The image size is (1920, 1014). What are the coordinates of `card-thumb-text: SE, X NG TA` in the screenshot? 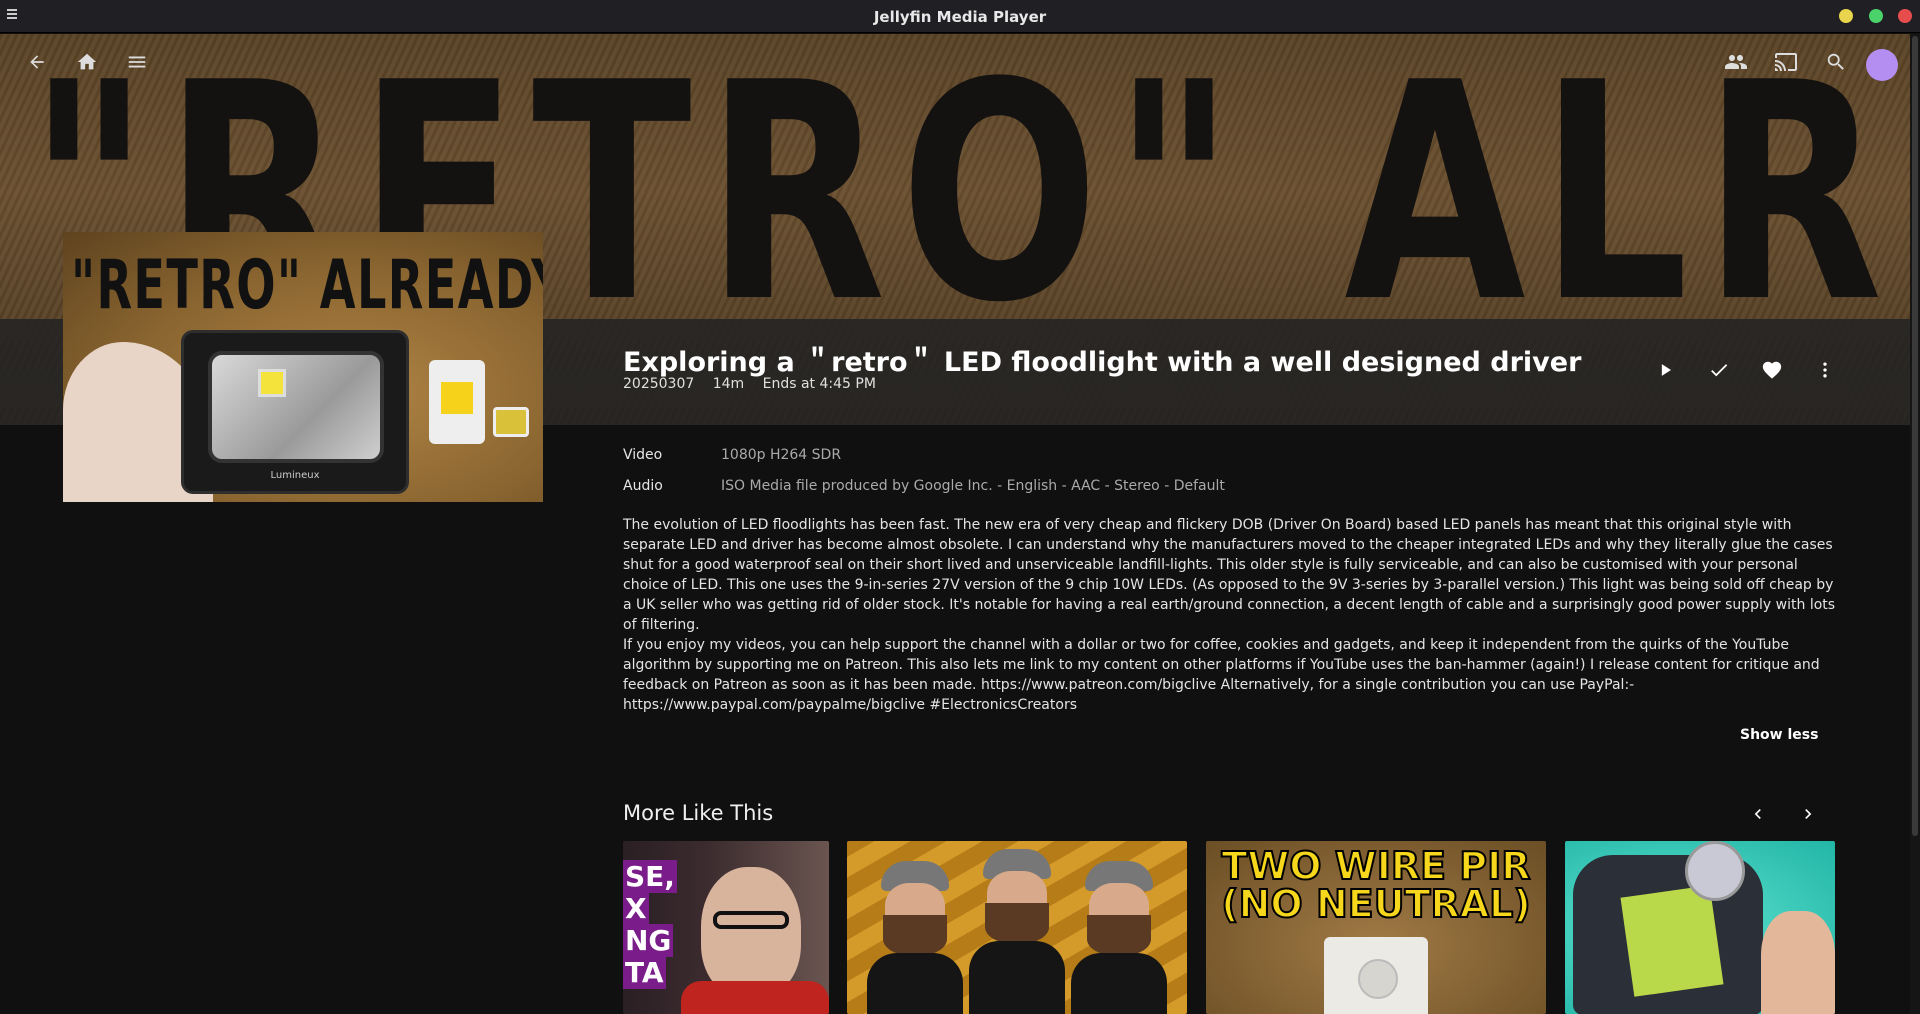 It's located at (653, 924).